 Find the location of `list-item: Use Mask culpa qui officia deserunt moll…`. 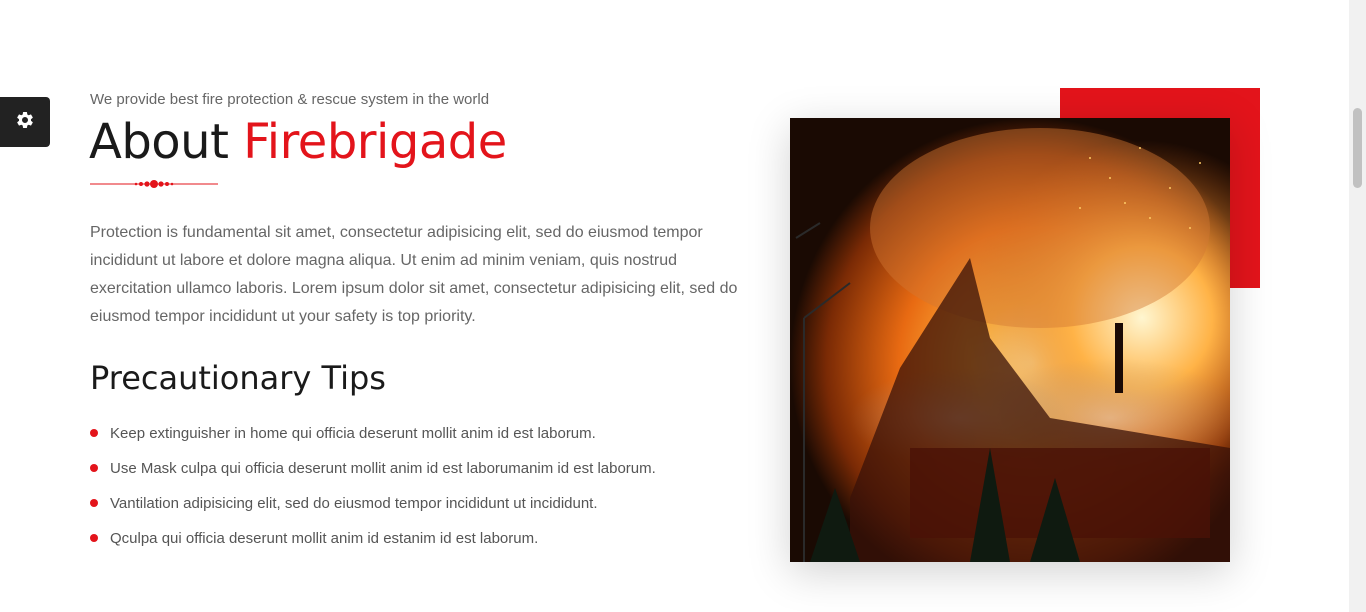

list-item: Use Mask culpa qui officia deserunt moll… is located at coordinates (420, 472).